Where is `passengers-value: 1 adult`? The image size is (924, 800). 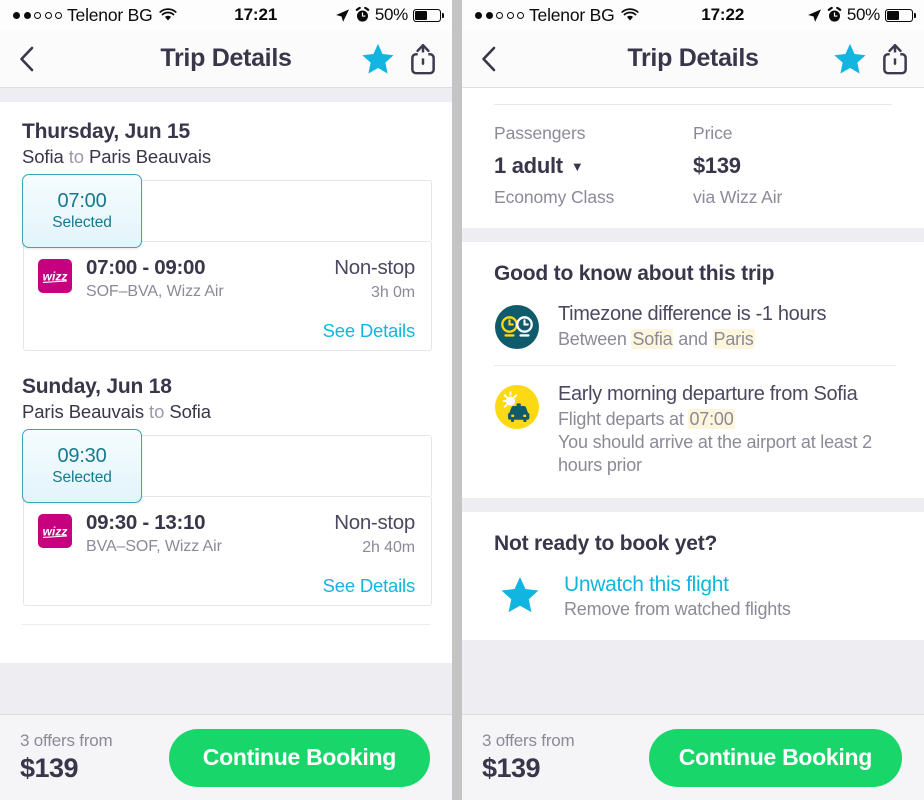
passengers-value: 1 adult is located at coordinates (528, 165).